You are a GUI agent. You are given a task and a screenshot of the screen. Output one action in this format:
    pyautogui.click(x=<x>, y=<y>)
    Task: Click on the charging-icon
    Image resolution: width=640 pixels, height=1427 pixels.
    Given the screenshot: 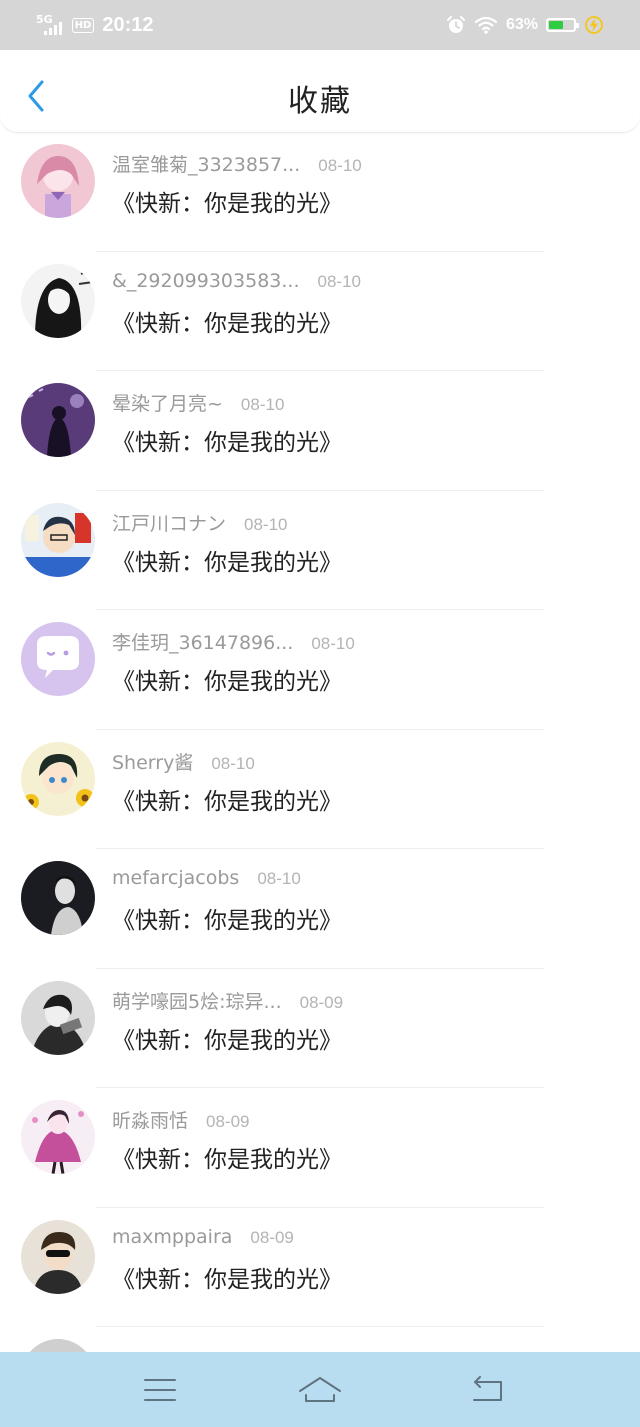 What is the action you would take?
    pyautogui.click(x=594, y=25)
    